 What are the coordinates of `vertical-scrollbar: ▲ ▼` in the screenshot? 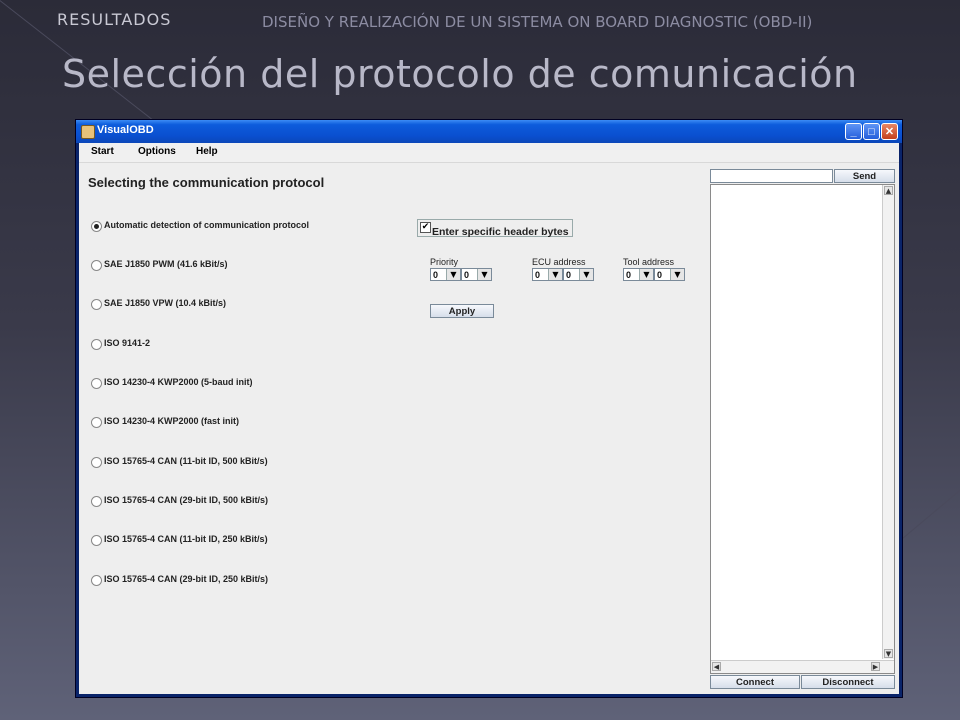 It's located at (888, 422).